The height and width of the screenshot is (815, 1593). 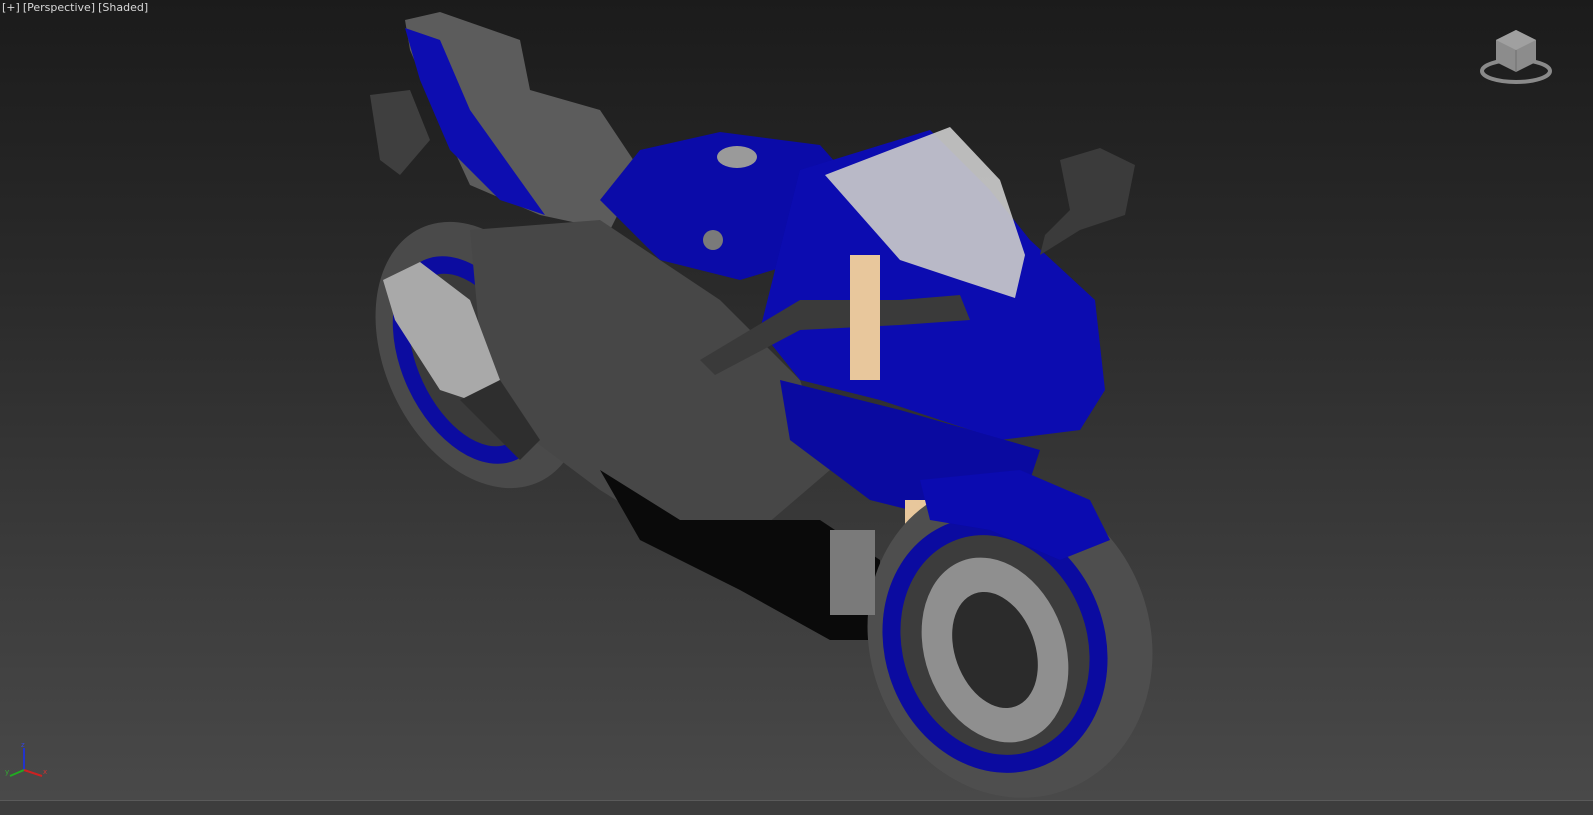 What do you see at coordinates (26, 759) in the screenshot?
I see `axis-gizmo-icon: z y x` at bounding box center [26, 759].